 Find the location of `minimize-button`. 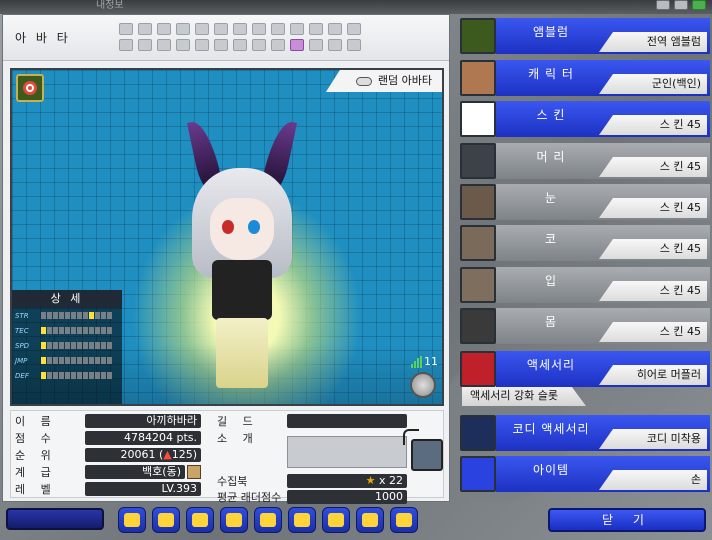

minimize-button is located at coordinates (663, 5).